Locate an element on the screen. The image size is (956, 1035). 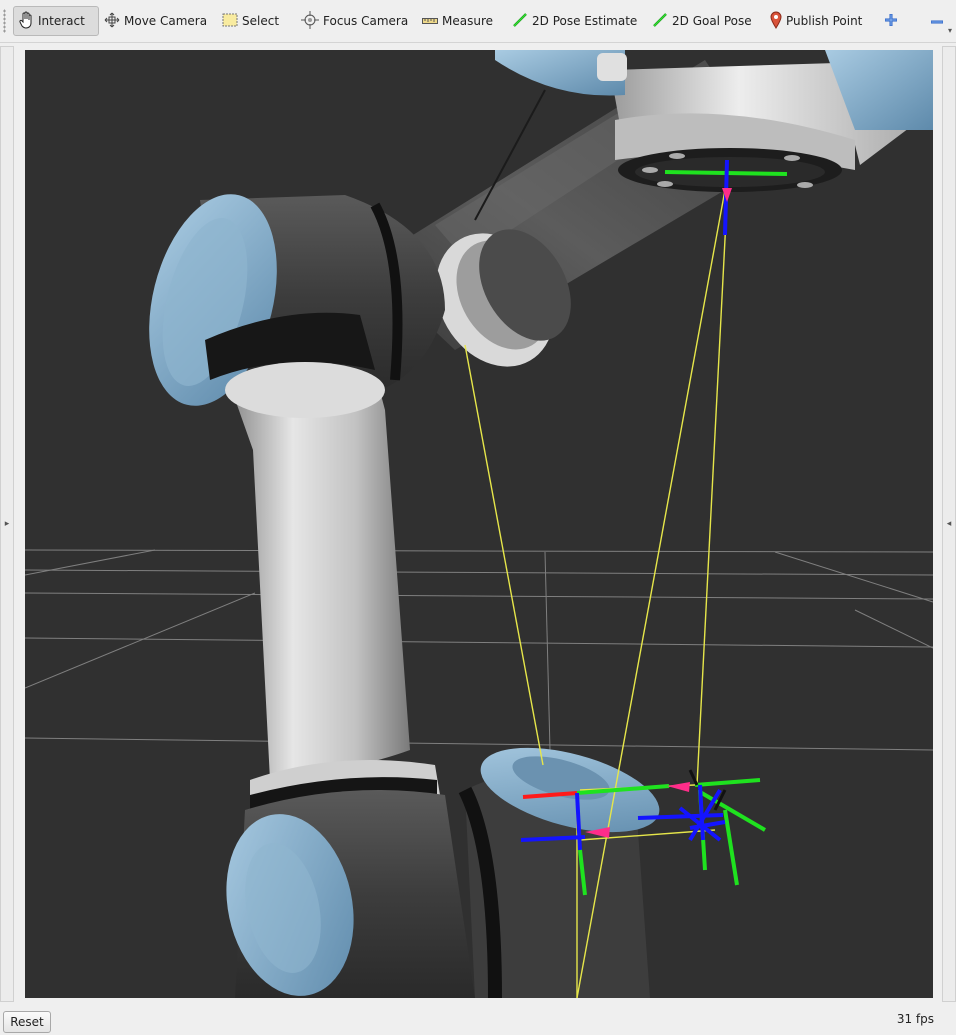
tool-2d-pose-estimate: 2D Pose Estimate is located at coordinates (572, 21).